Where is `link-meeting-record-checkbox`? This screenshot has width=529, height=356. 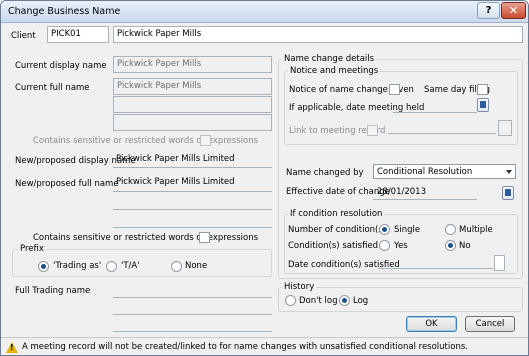 link-meeting-record-checkbox is located at coordinates (372, 130).